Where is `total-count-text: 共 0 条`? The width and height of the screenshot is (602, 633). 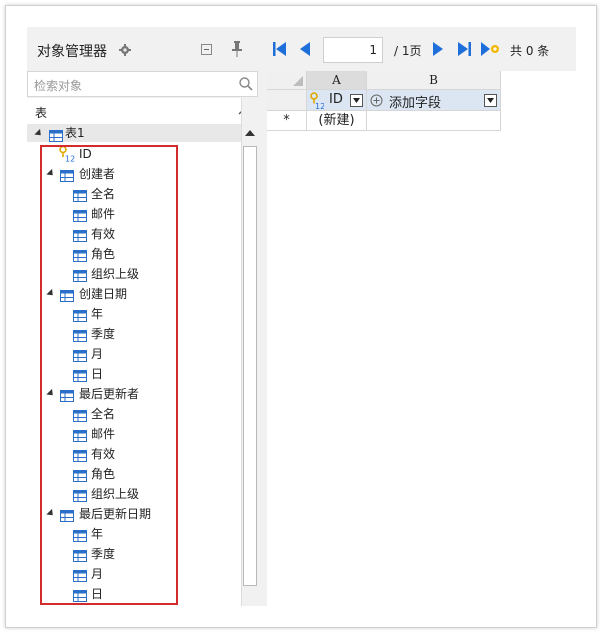 total-count-text: 共 0 条 is located at coordinates (530, 51).